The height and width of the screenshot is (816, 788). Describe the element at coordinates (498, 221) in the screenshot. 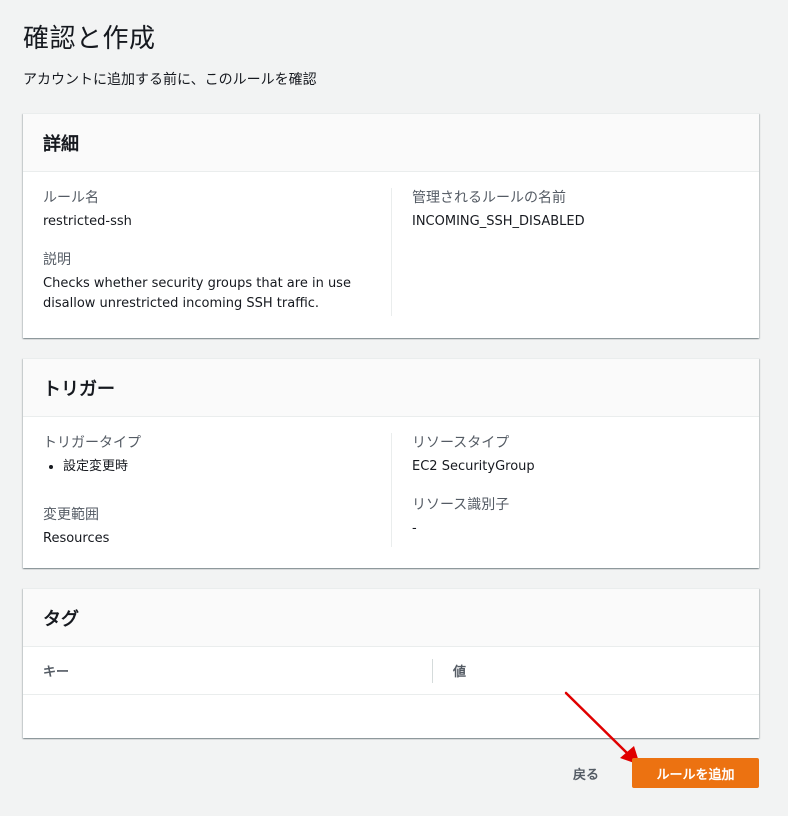

I see `managed-rule-name-value: INCOMING_SSH_DISABLED` at that location.